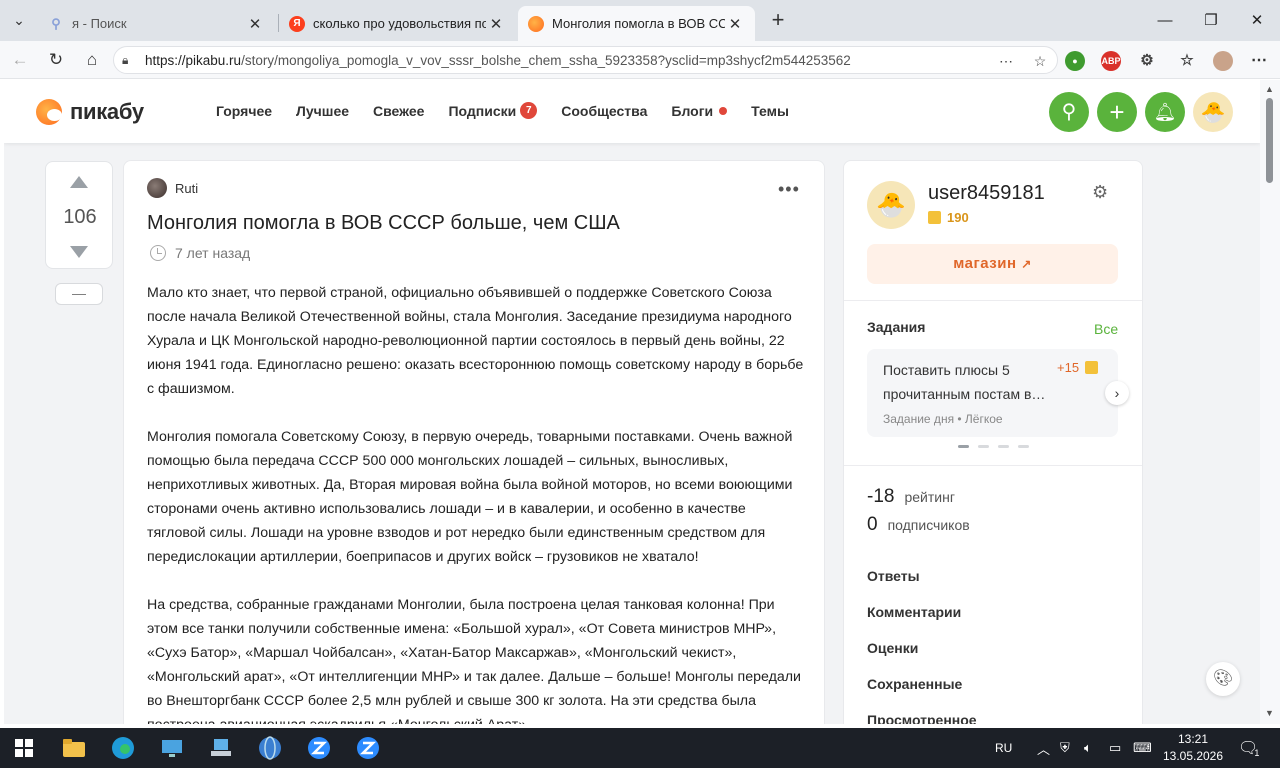  I want to click on nav-fresh: Свежее, so click(398, 110).